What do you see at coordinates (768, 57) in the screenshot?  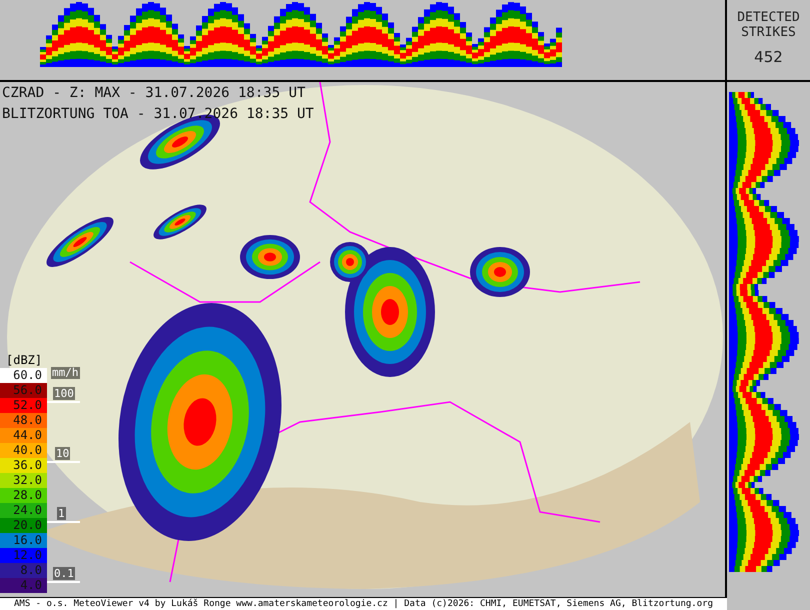 I see `strike-count: 452` at bounding box center [768, 57].